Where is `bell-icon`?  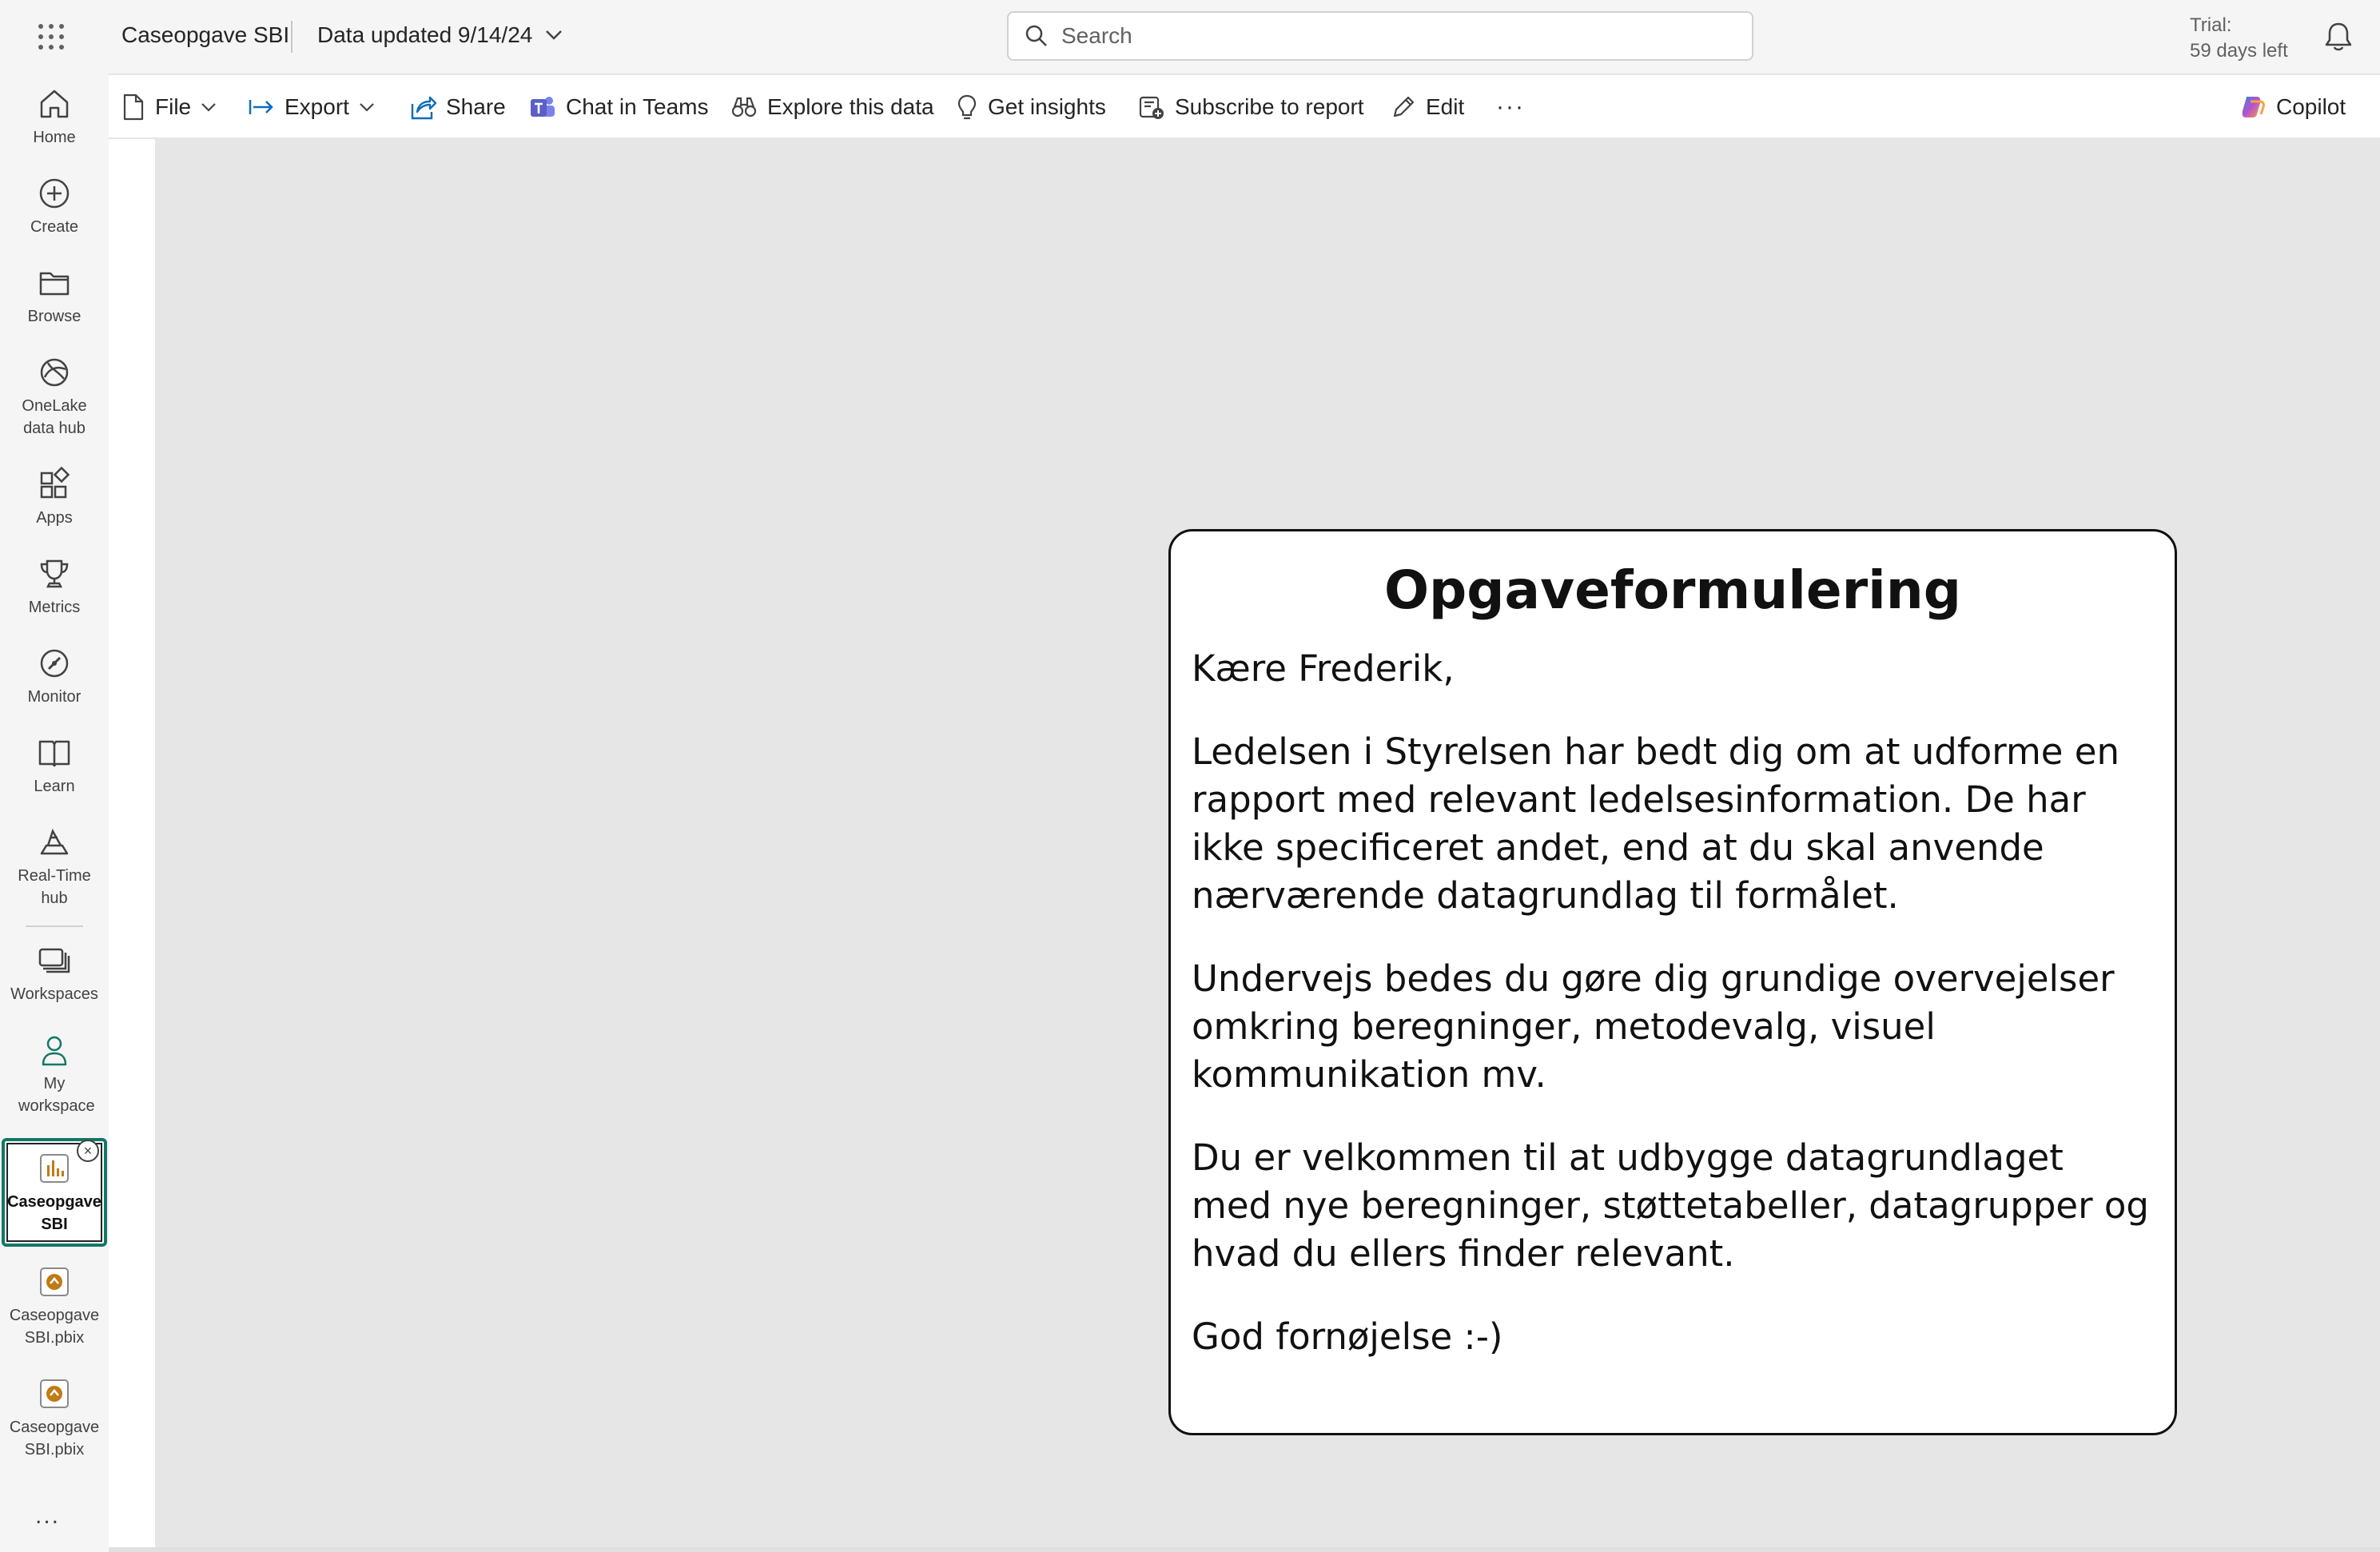
bell-icon is located at coordinates (2338, 37).